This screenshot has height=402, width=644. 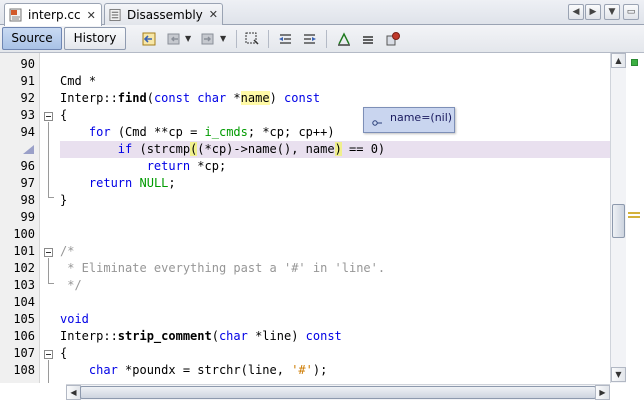 What do you see at coordinates (32, 38) in the screenshot?
I see `source-view-button: Source` at bounding box center [32, 38].